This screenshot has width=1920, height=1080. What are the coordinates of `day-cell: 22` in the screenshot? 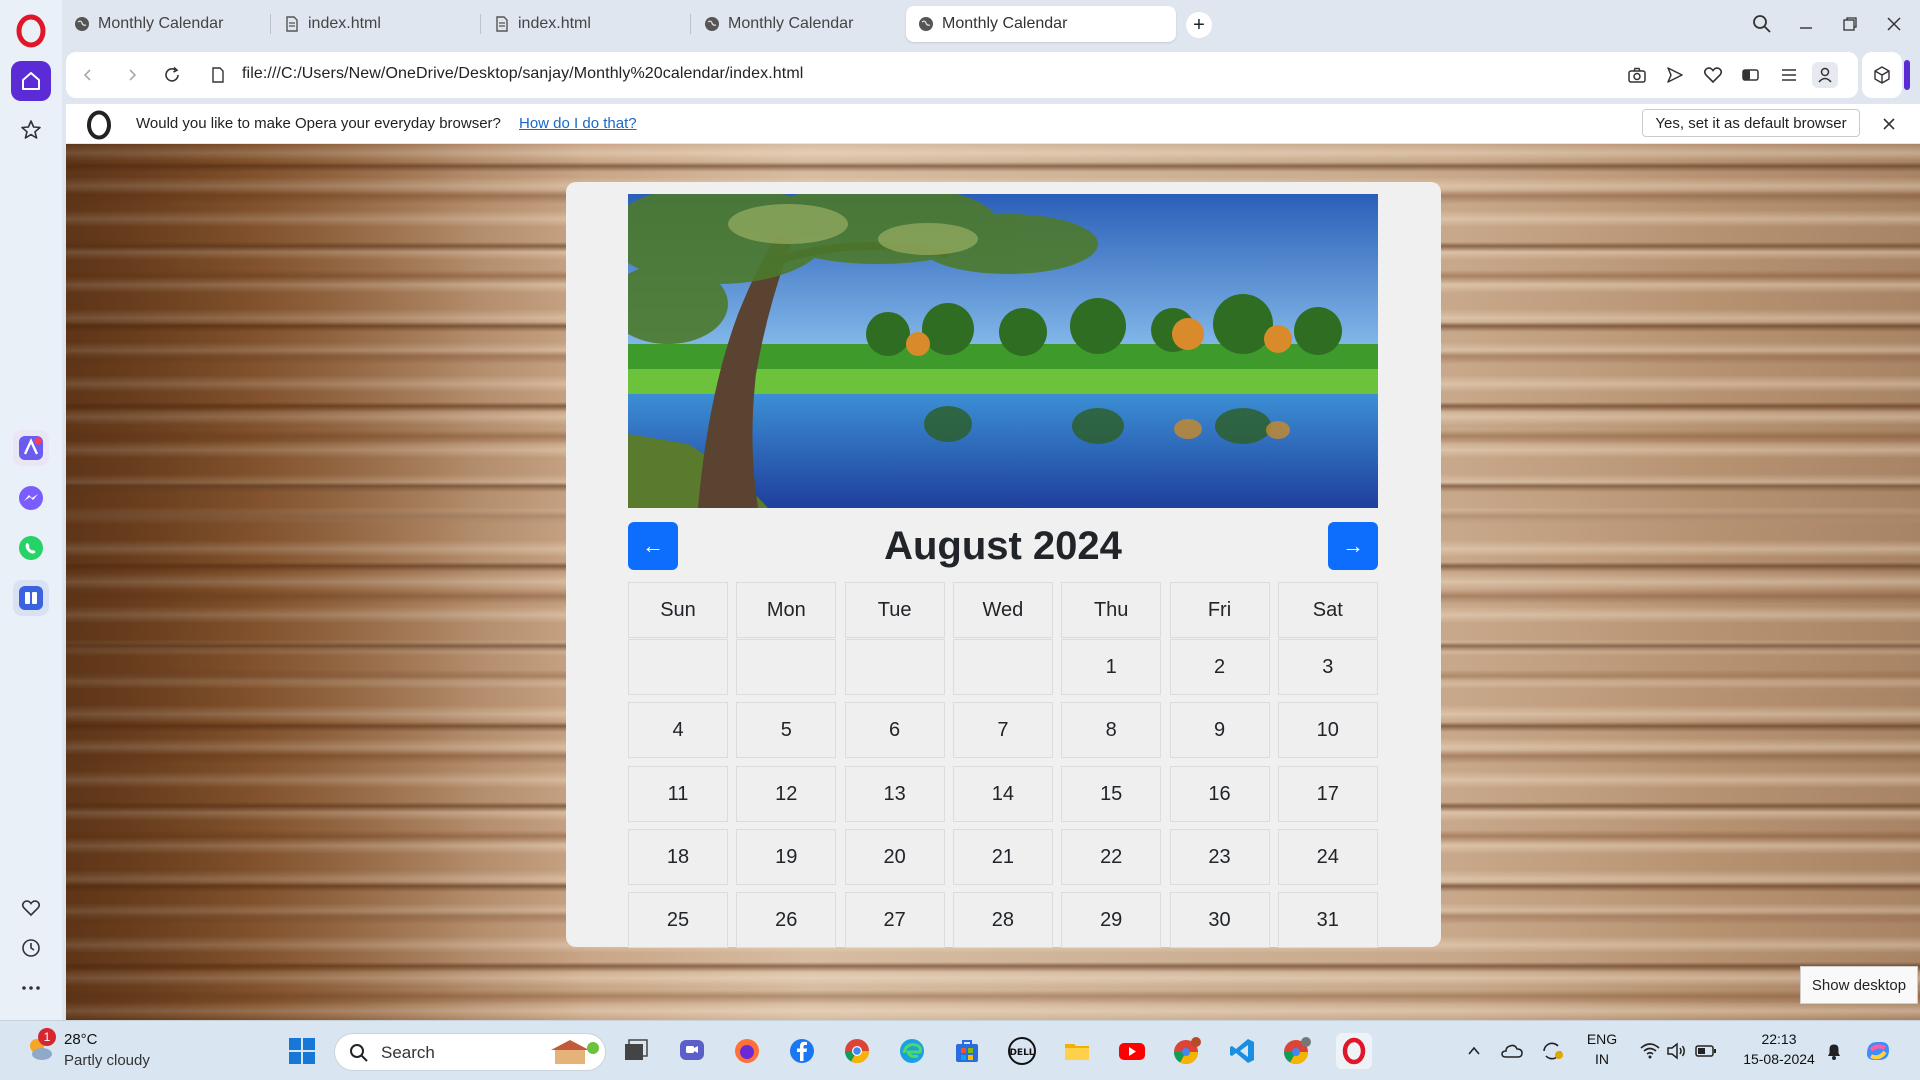 It's located at (1111, 857).